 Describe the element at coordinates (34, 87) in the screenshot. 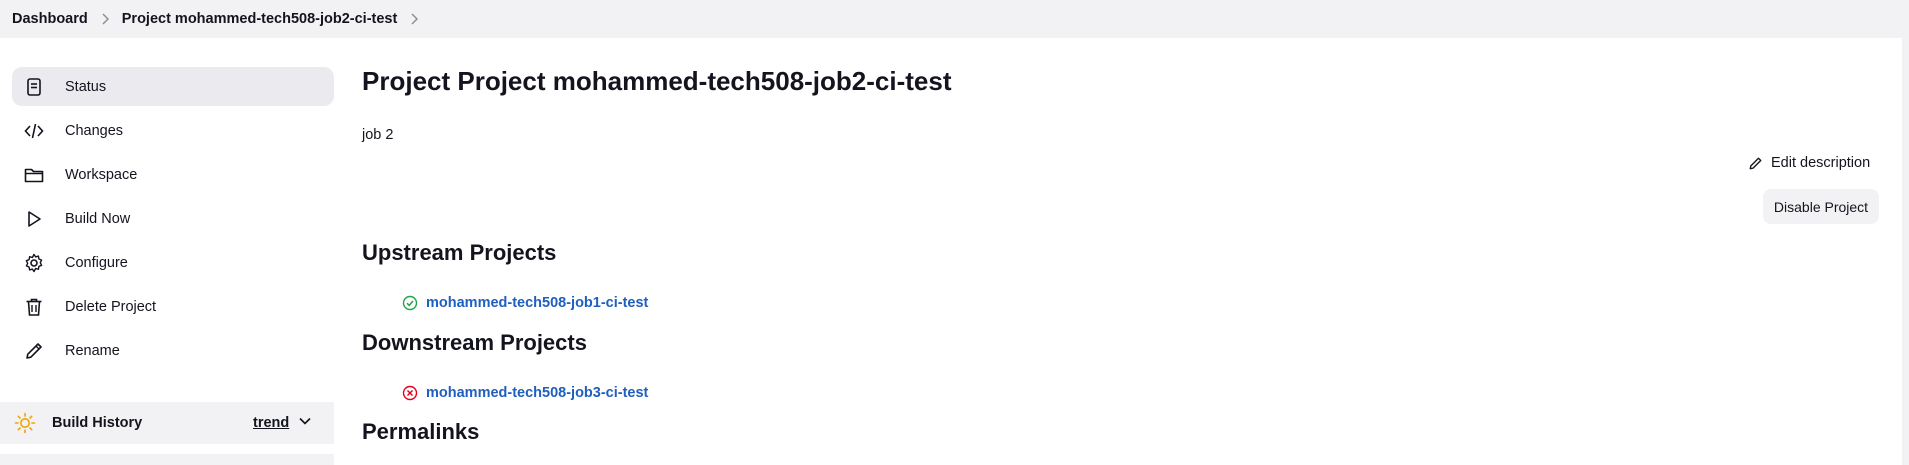

I see `document-icon` at that location.